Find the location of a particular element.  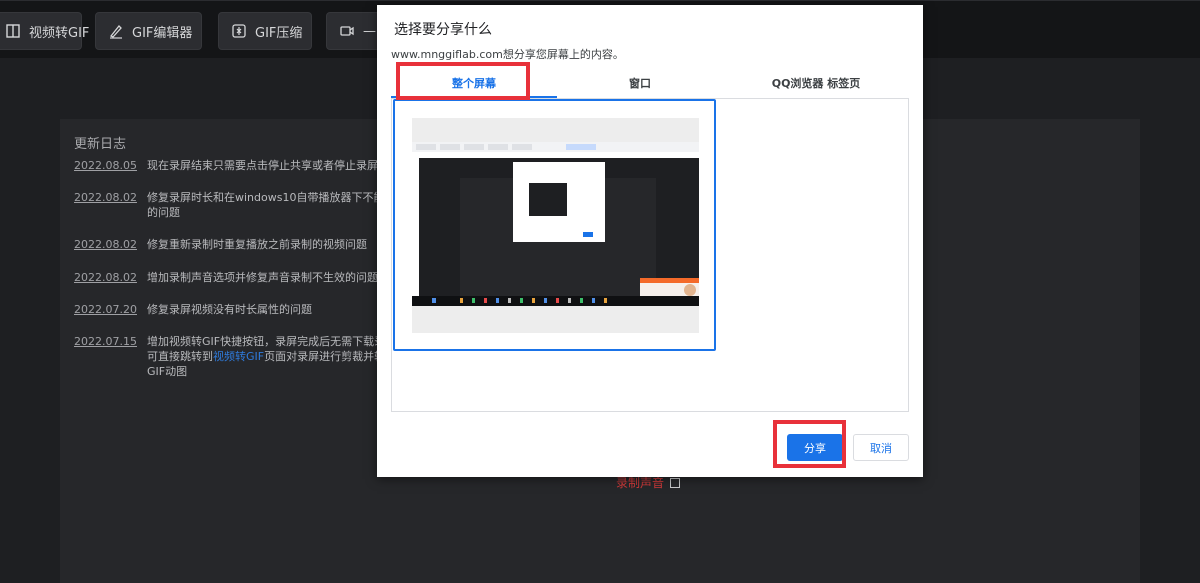

share-button: 分享 is located at coordinates (815, 447).